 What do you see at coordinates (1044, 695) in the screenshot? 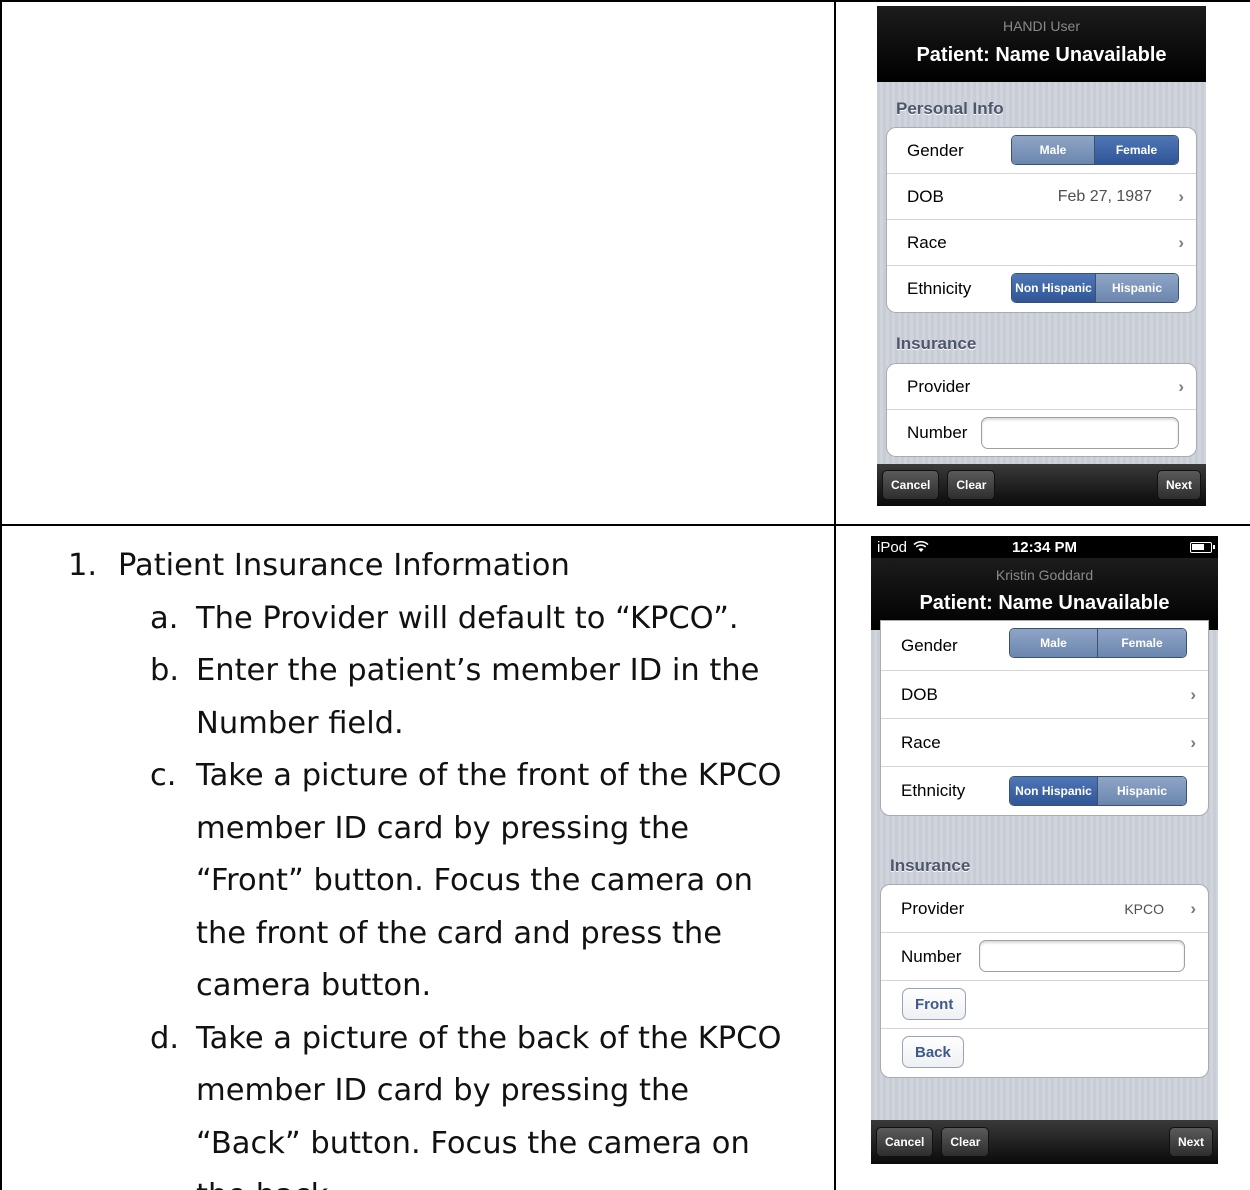
I see `dob-row: DOB ›` at bounding box center [1044, 695].